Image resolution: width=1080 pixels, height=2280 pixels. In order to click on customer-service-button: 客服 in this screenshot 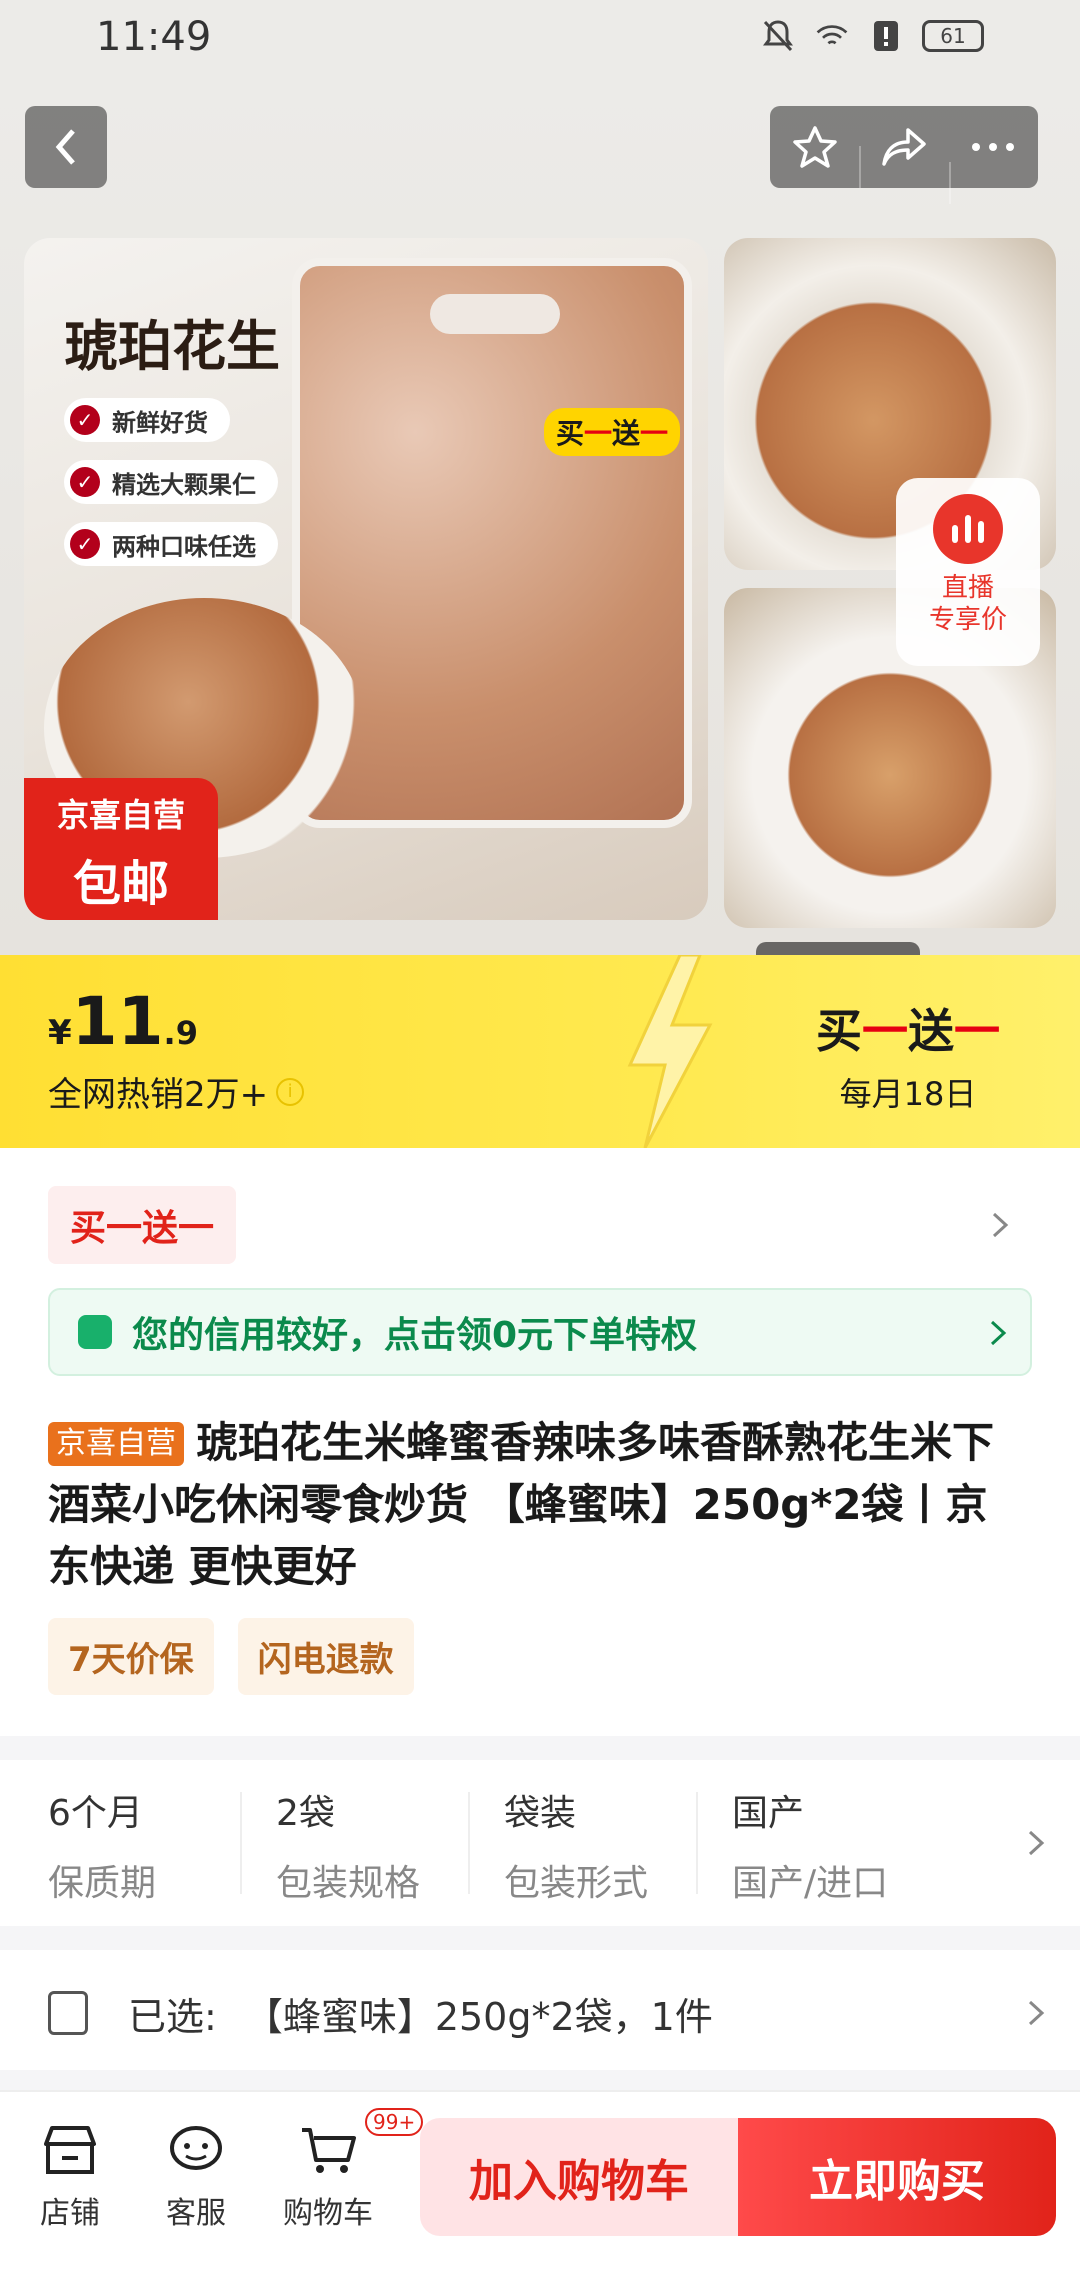, I will do `click(196, 2177)`.